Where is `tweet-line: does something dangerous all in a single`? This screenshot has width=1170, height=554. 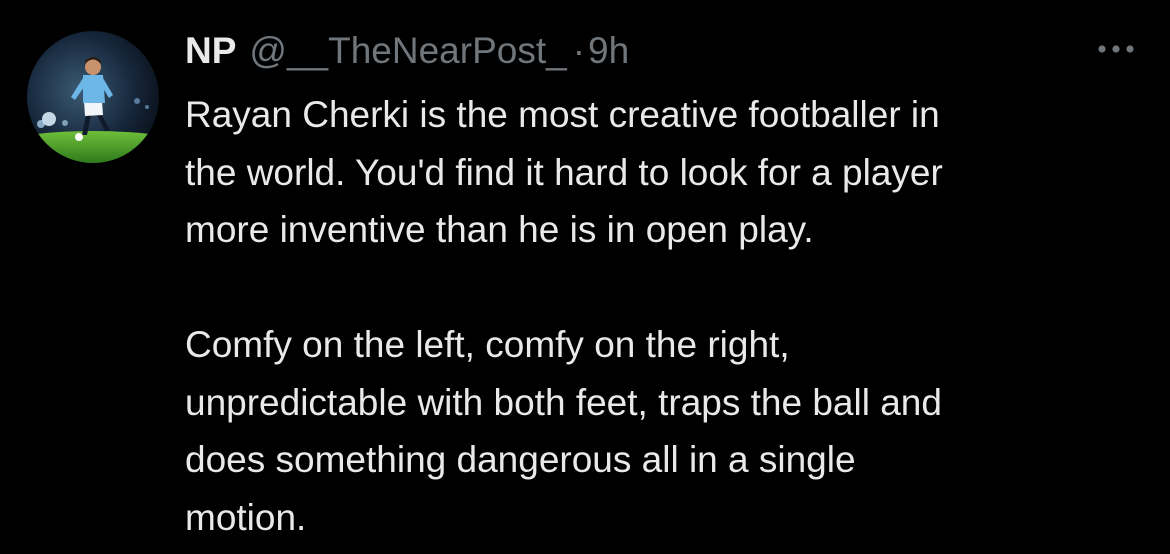 tweet-line: does something dangerous all in a single is located at coordinates (520, 459).